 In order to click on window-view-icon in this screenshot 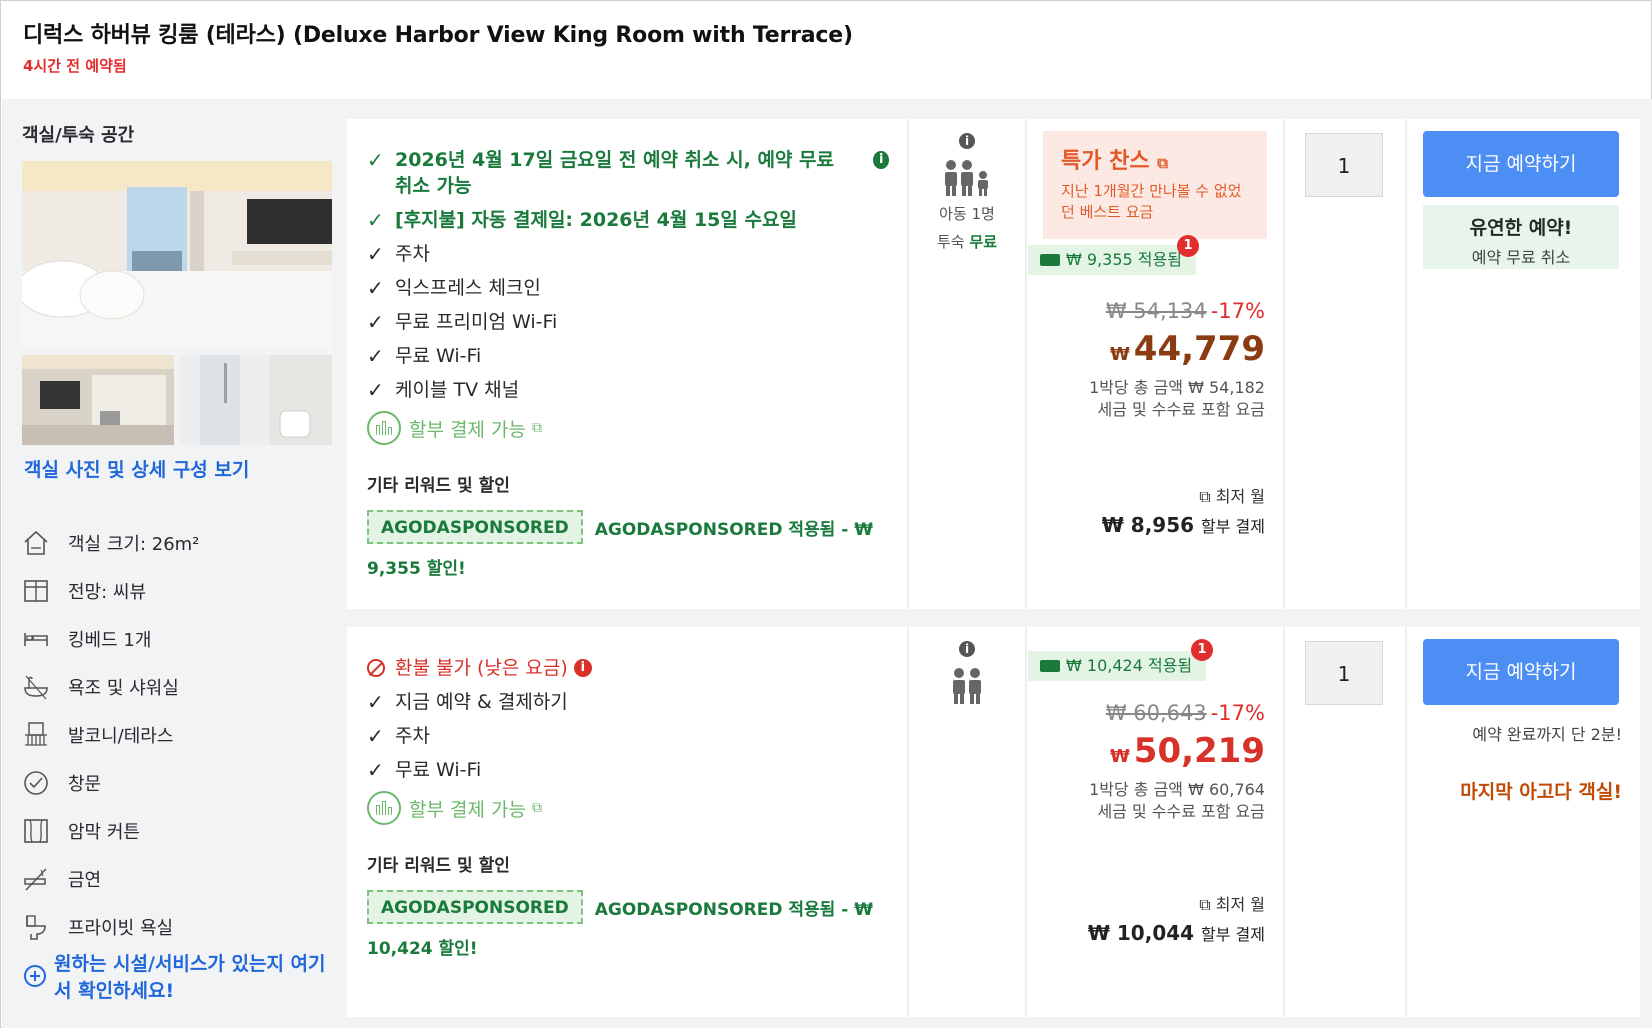, I will do `click(36, 591)`.